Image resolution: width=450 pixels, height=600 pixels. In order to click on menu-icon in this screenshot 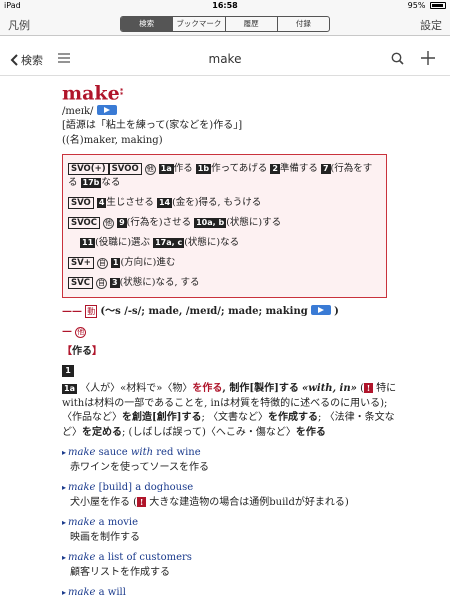, I will do `click(64, 58)`.